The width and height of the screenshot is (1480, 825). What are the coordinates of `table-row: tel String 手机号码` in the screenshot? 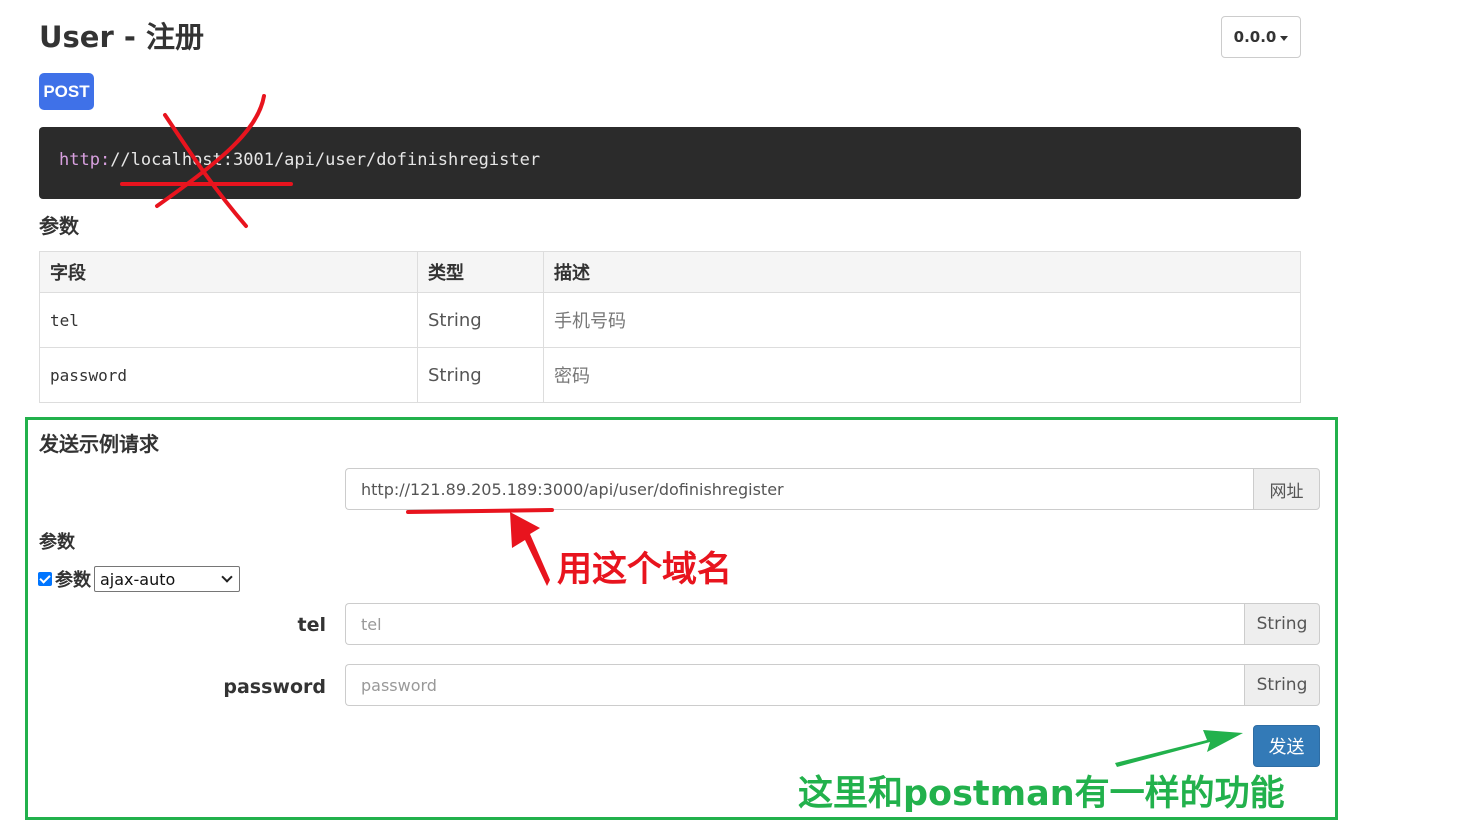 It's located at (670, 320).